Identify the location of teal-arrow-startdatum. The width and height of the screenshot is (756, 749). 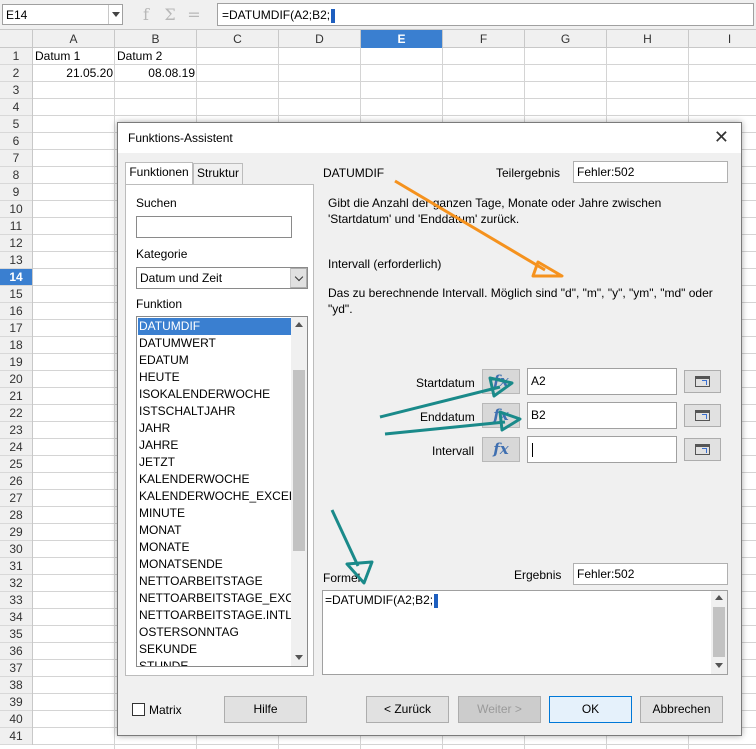
(446, 397).